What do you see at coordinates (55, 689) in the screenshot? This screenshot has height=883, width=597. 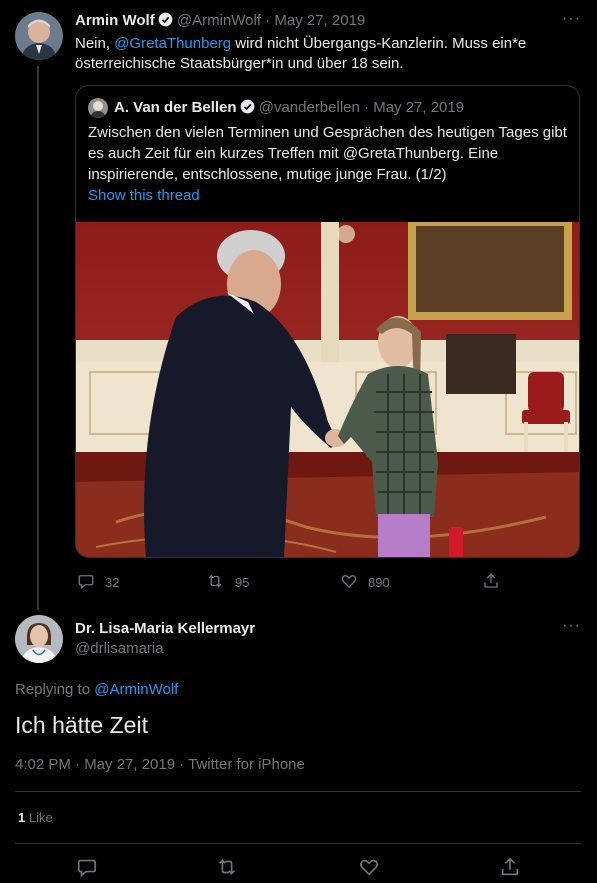 I see `replying-to-label: Replying to` at bounding box center [55, 689].